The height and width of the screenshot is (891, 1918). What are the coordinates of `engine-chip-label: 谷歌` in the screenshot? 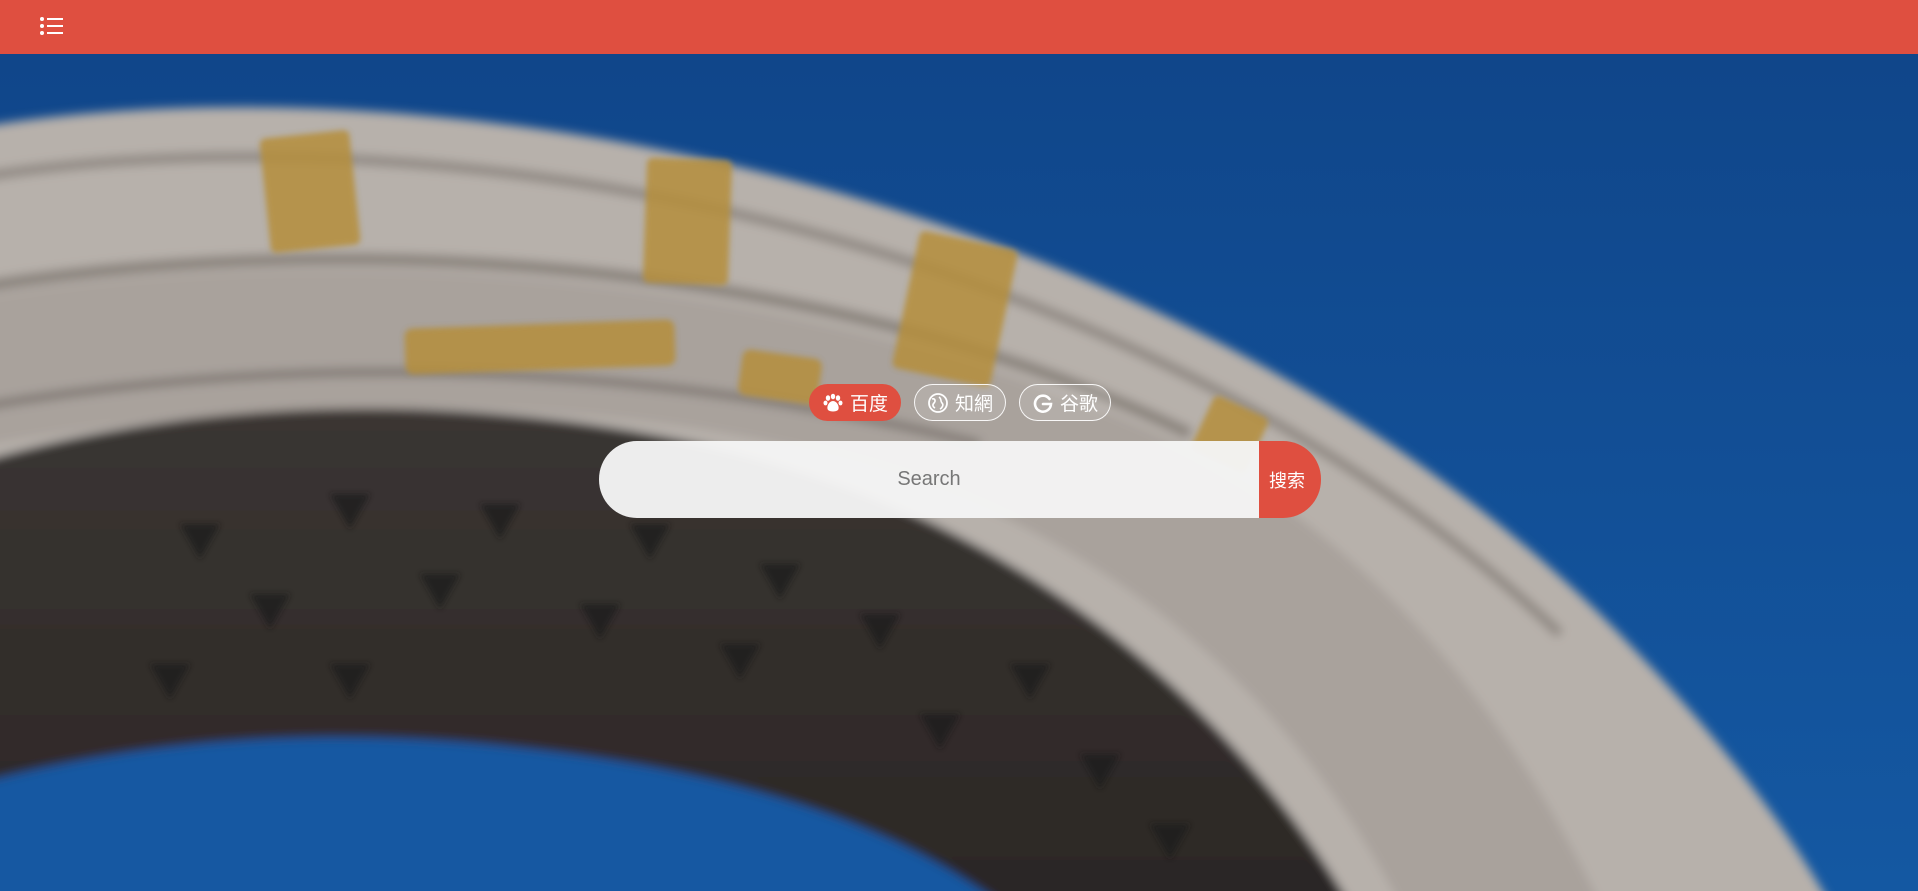 It's located at (1079, 404).